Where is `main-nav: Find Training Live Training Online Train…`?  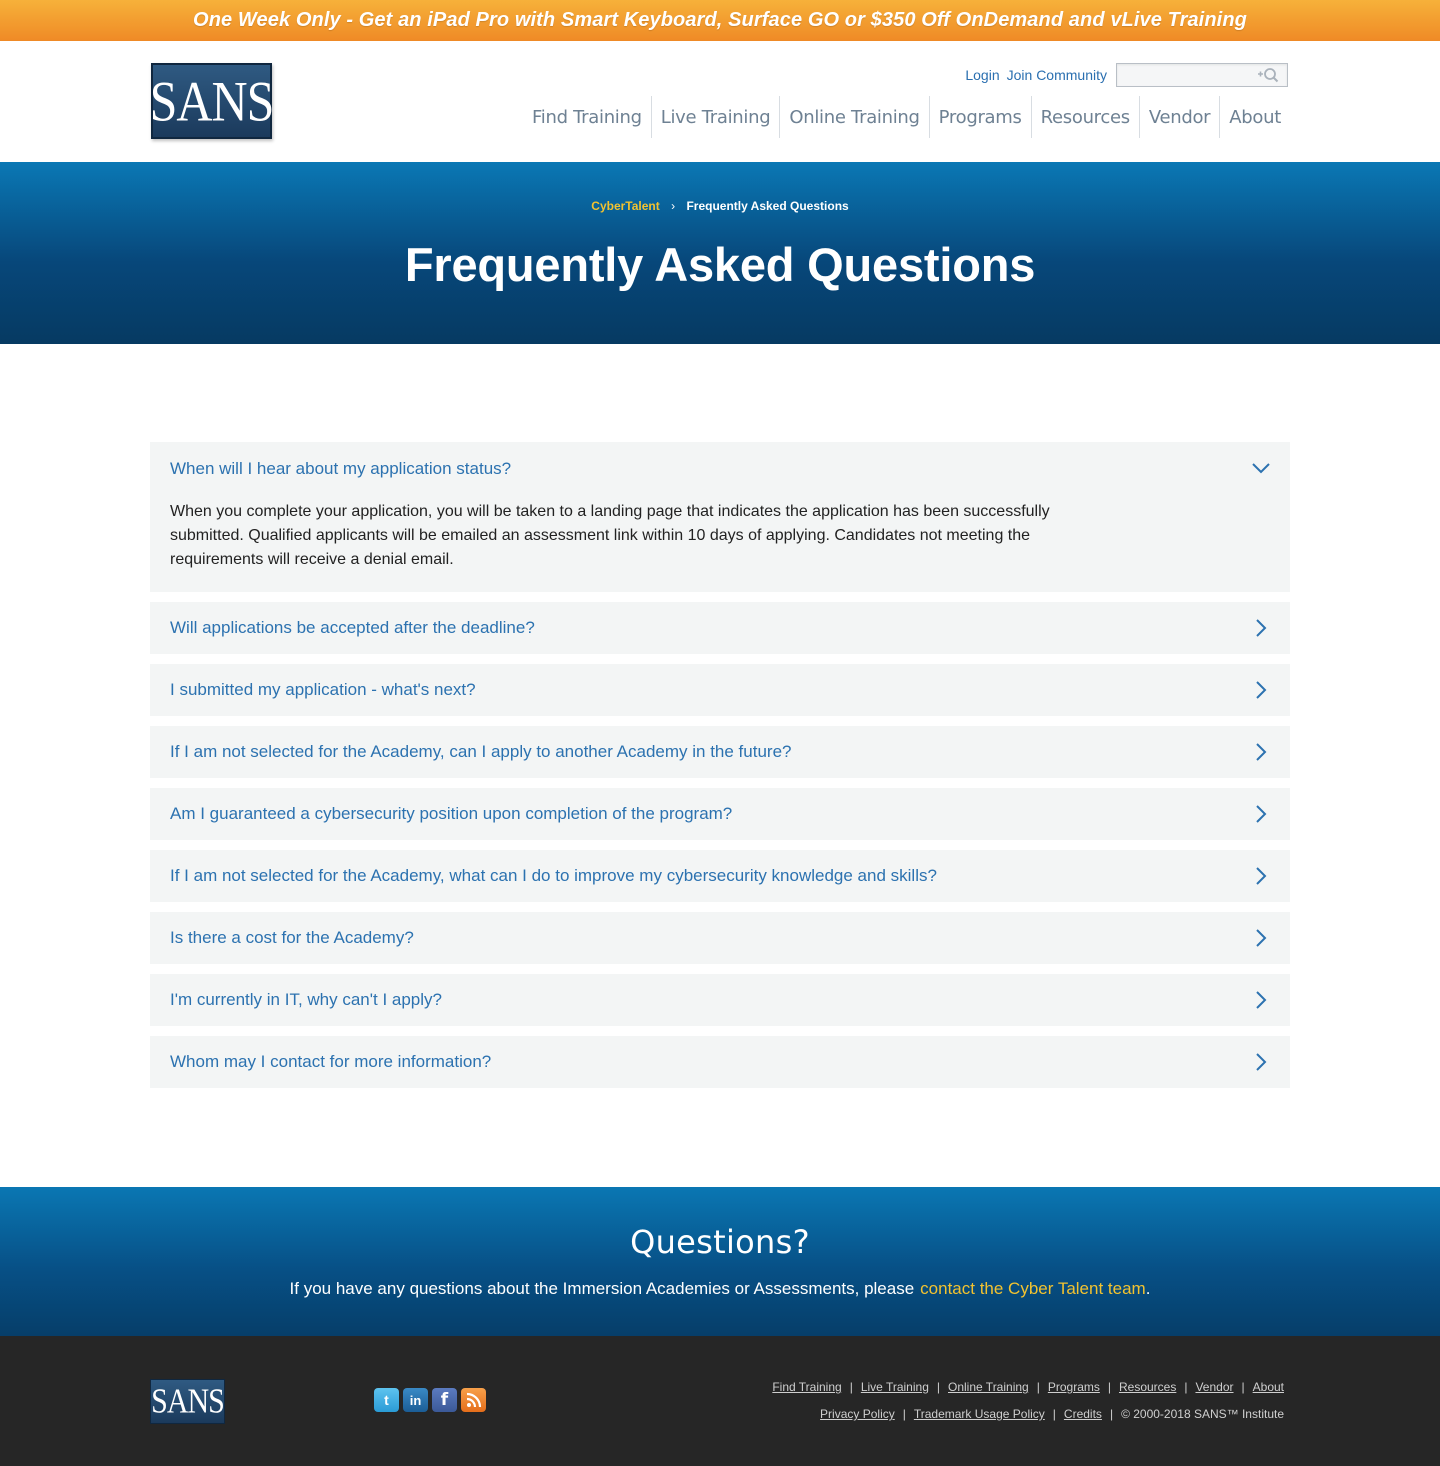
main-nav: Find Training Live Training Online Train… is located at coordinates (906, 117).